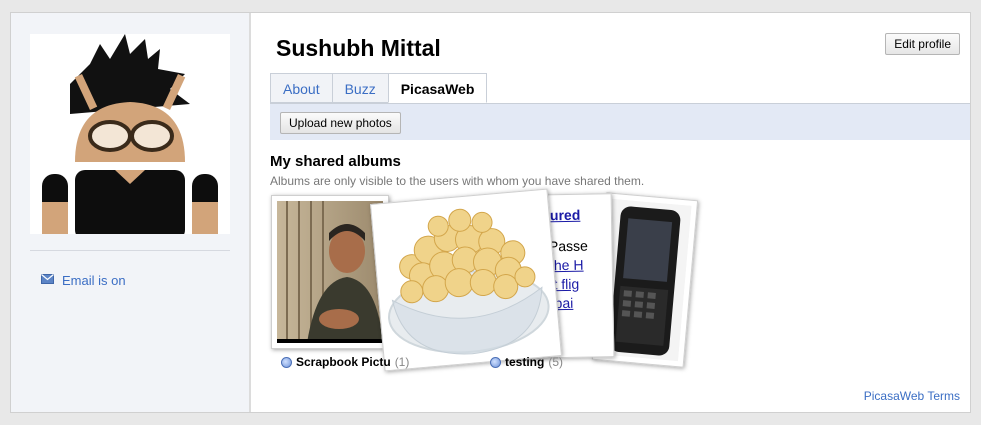 The image size is (981, 425). I want to click on sidebar-divider, so click(130, 250).